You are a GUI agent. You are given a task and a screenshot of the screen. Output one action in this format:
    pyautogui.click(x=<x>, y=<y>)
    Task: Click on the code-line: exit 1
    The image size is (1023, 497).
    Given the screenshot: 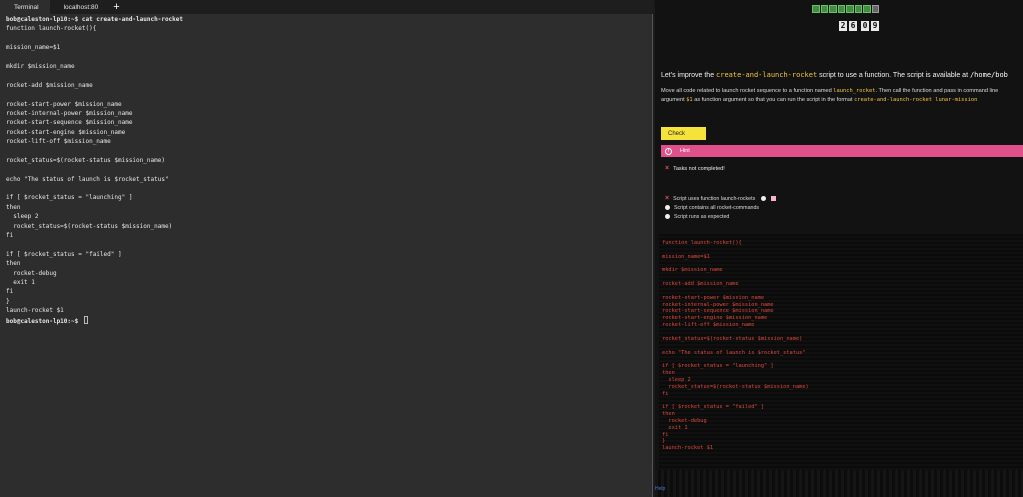 What is the action you would take?
    pyautogui.click(x=675, y=427)
    